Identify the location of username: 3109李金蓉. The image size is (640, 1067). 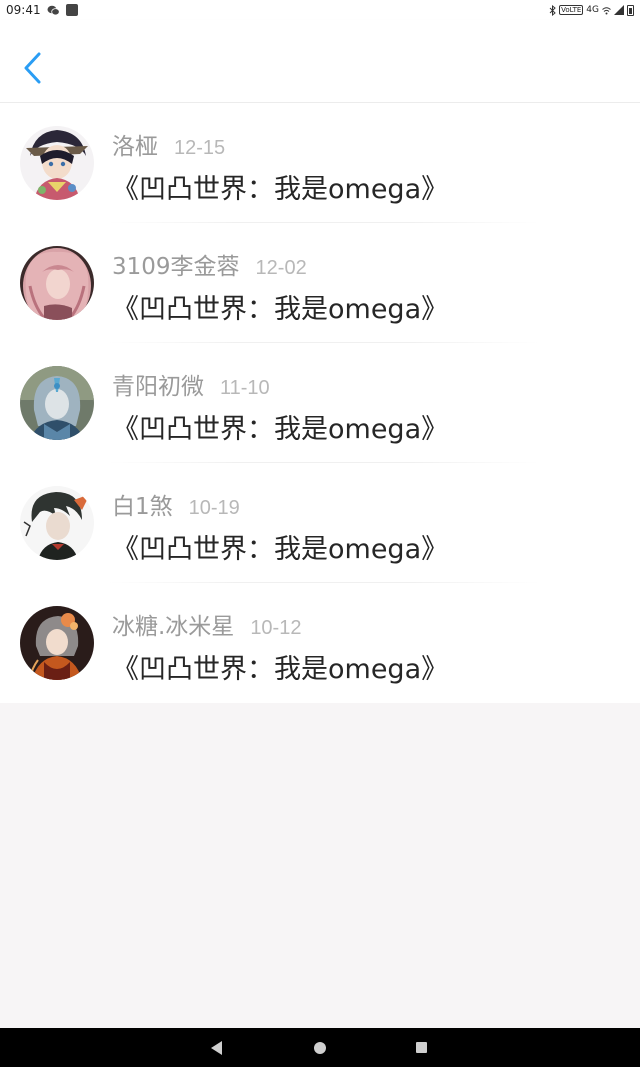
(176, 264).